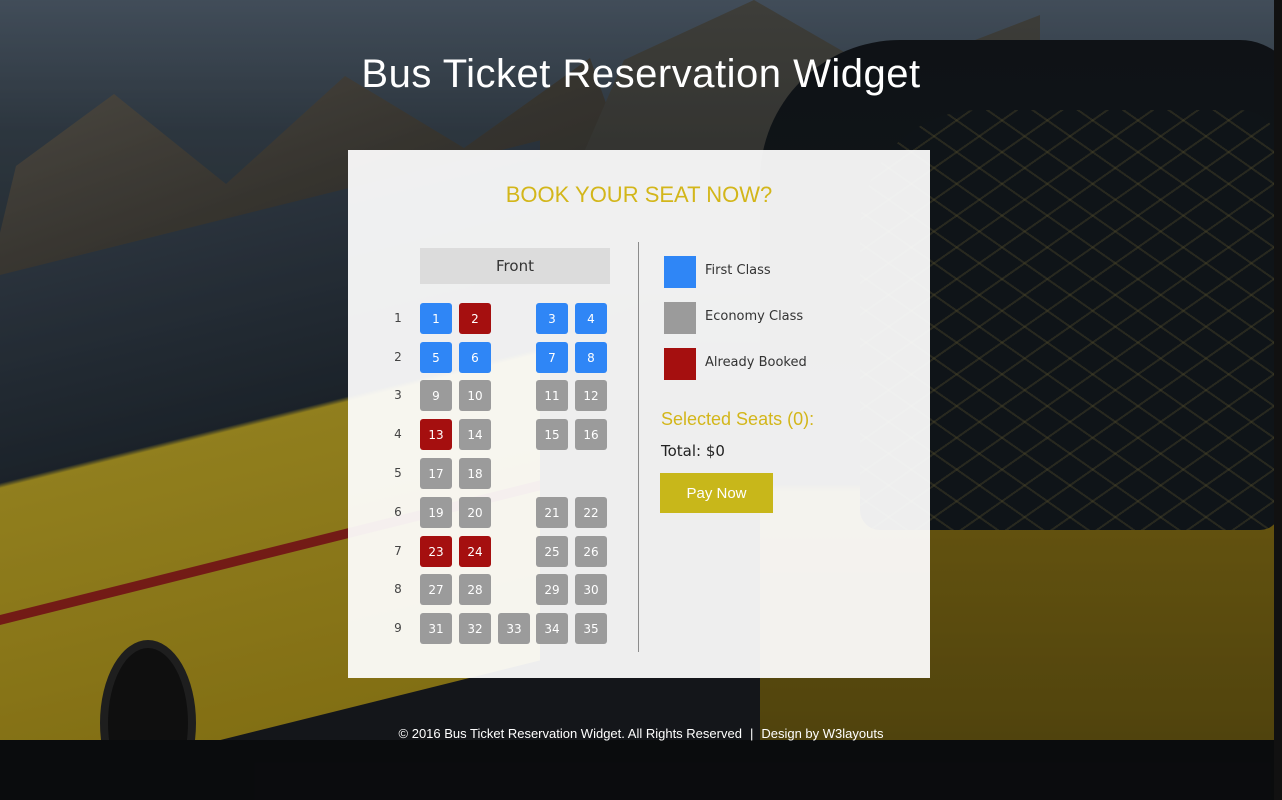 The height and width of the screenshot is (800, 1282). What do you see at coordinates (398, 589) in the screenshot?
I see `row-number: 8` at bounding box center [398, 589].